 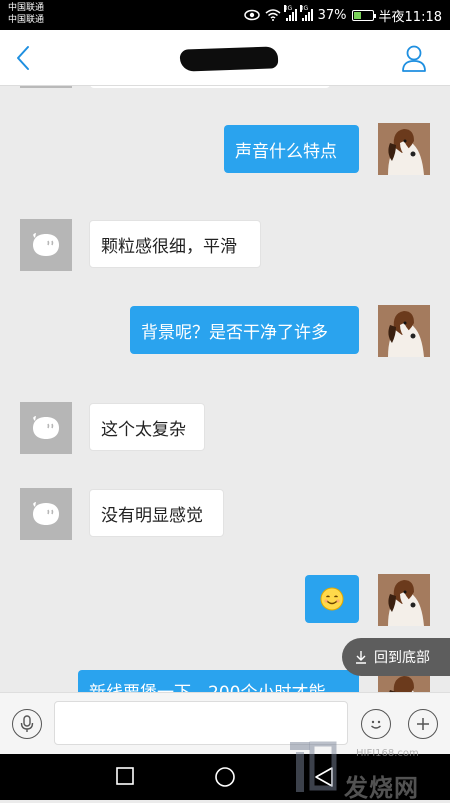 I want to click on smile-emoji-icon, so click(x=332, y=599).